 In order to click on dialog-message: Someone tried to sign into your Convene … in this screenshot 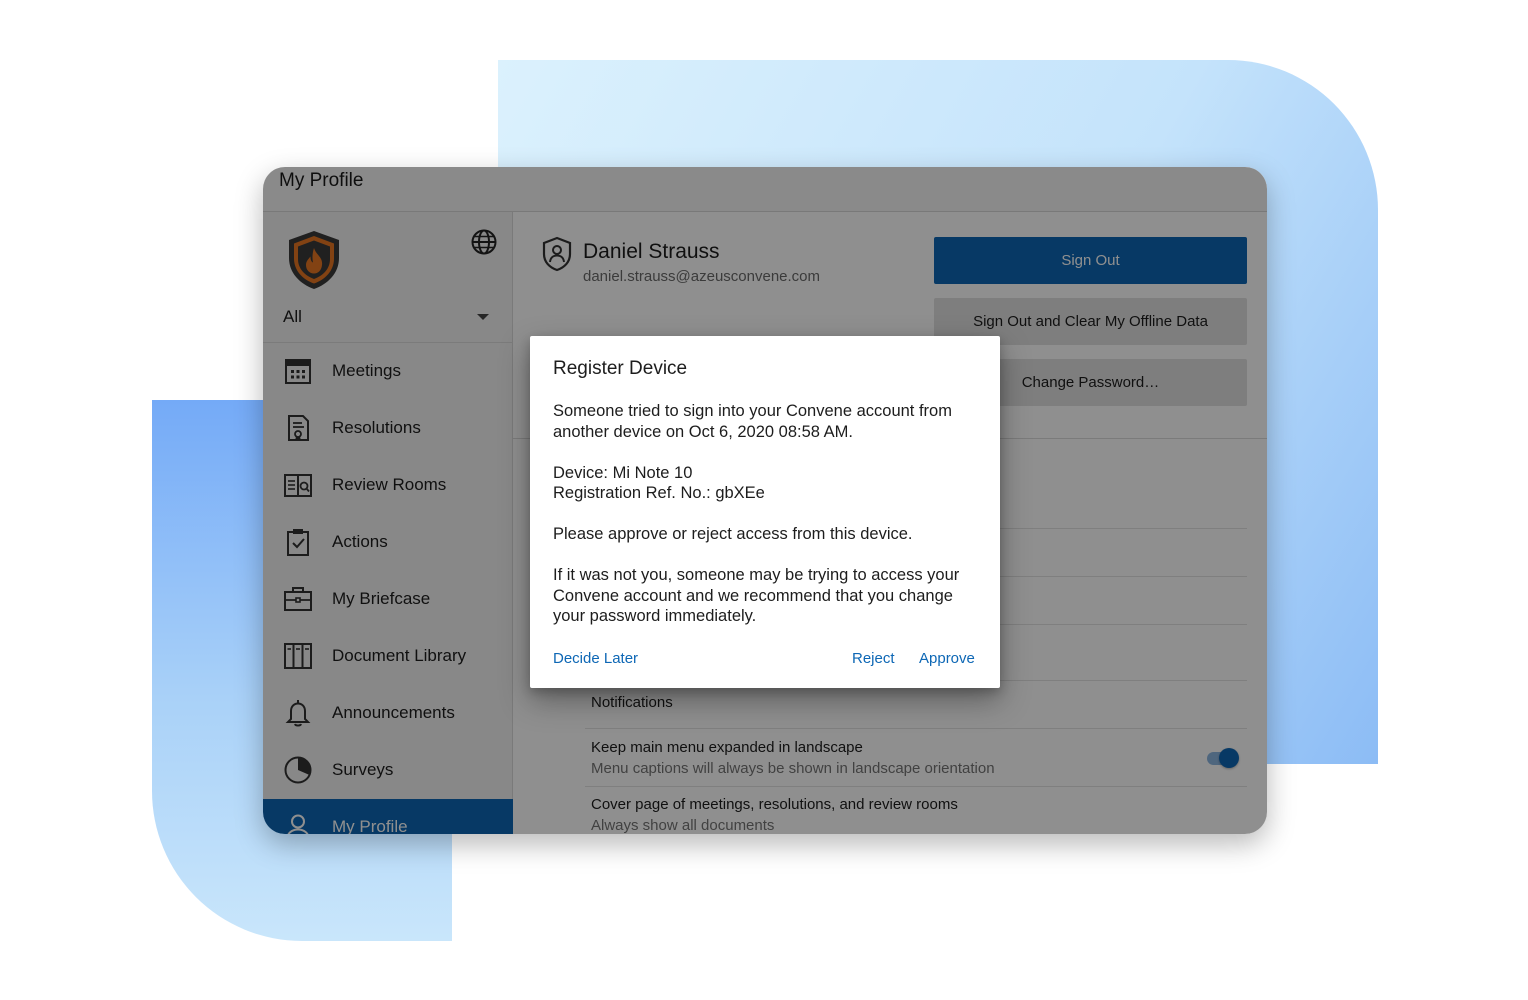, I will do `click(752, 421)`.